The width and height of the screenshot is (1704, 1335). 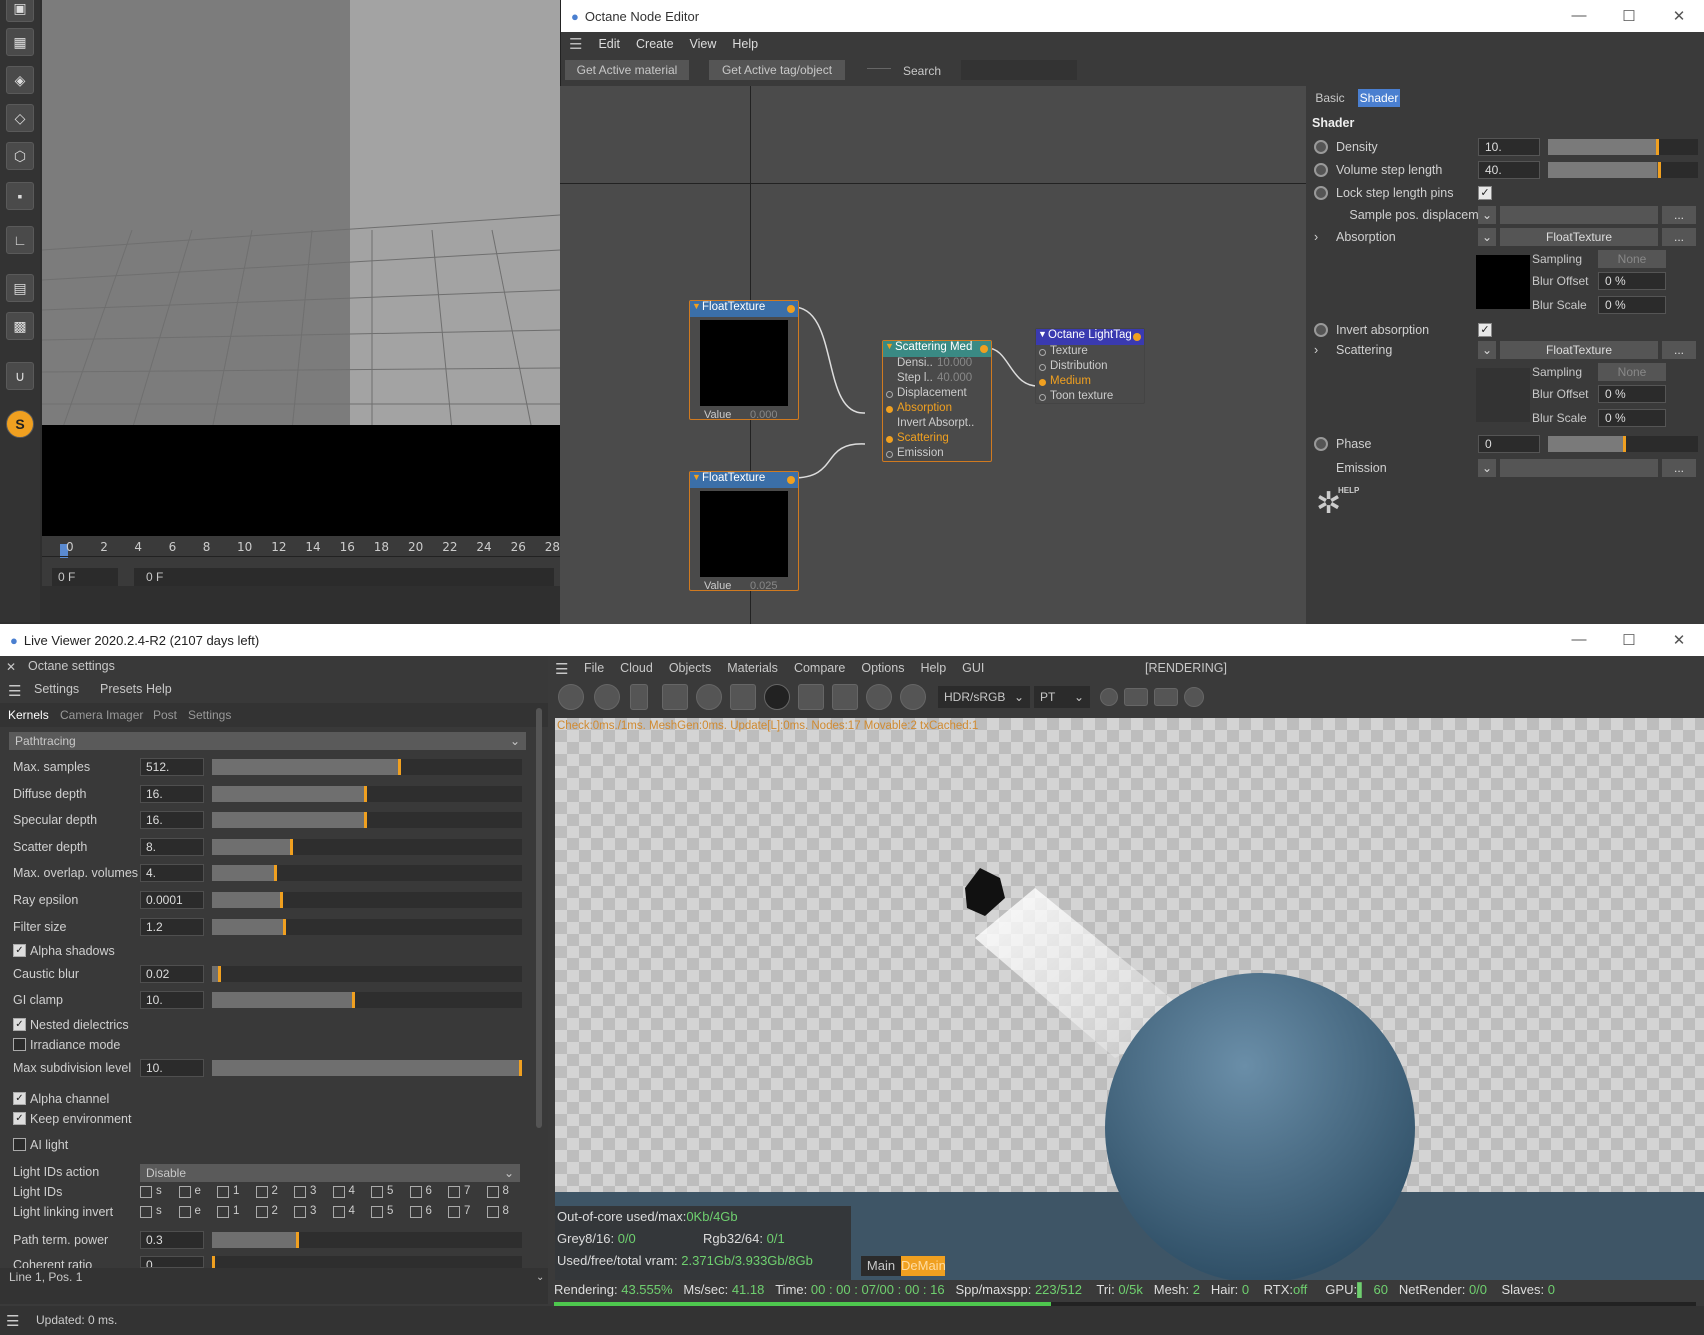 What do you see at coordinates (172, 873) in the screenshot?
I see `kernel-row-input: 4.` at bounding box center [172, 873].